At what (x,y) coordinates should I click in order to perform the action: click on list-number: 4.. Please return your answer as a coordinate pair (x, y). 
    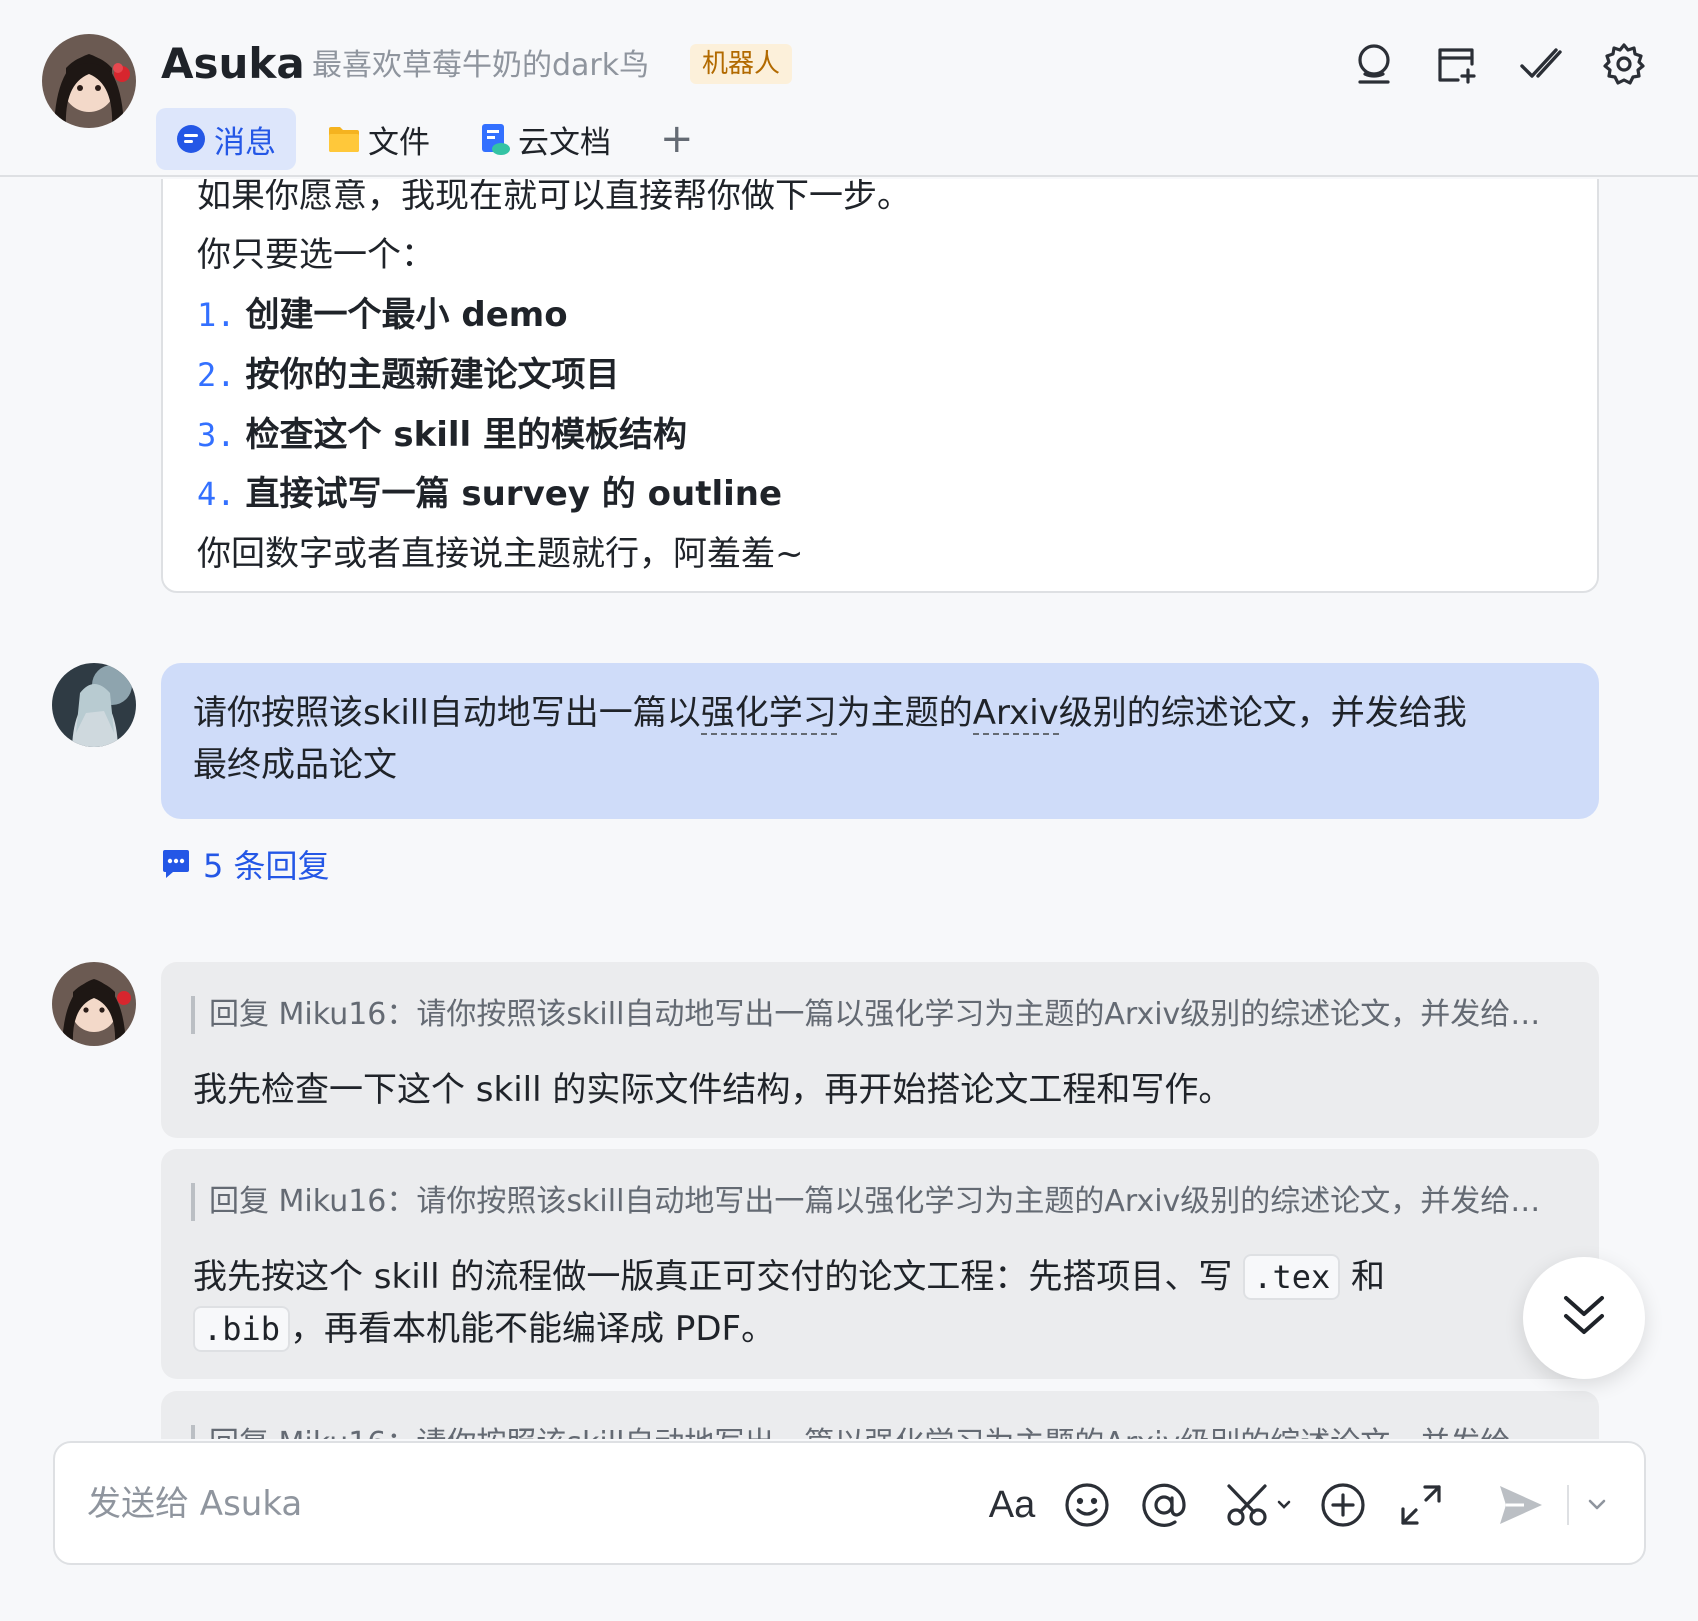
    Looking at the image, I should click on (216, 494).